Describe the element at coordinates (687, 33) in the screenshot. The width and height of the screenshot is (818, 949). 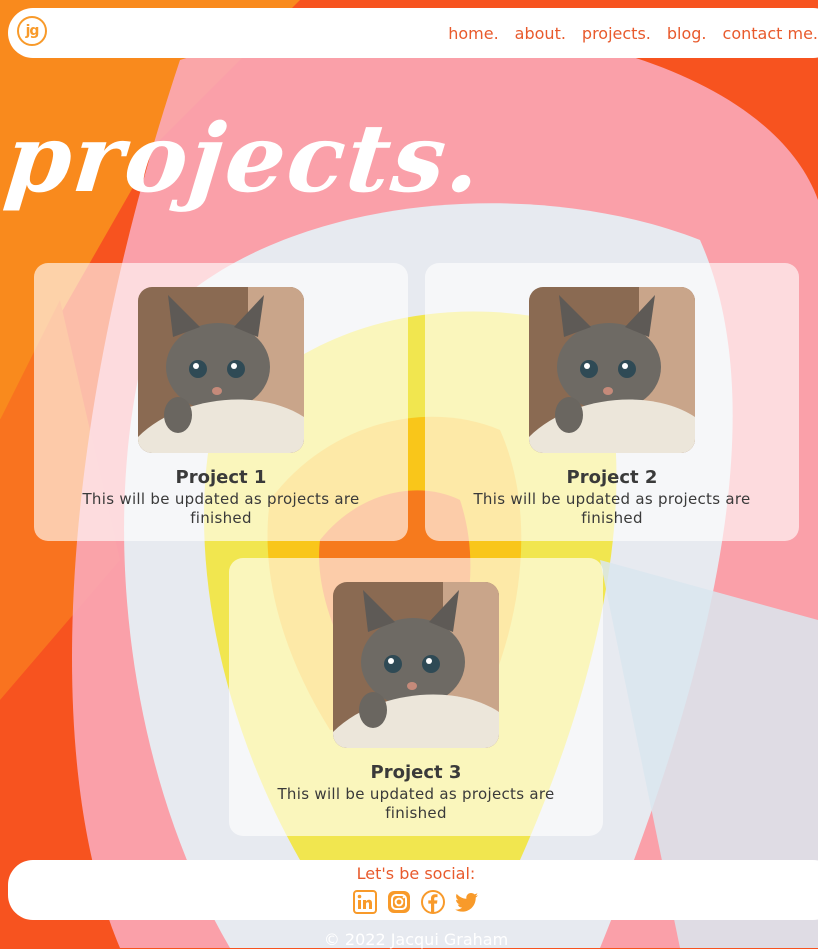
I see `nav-blog: blog.` at that location.